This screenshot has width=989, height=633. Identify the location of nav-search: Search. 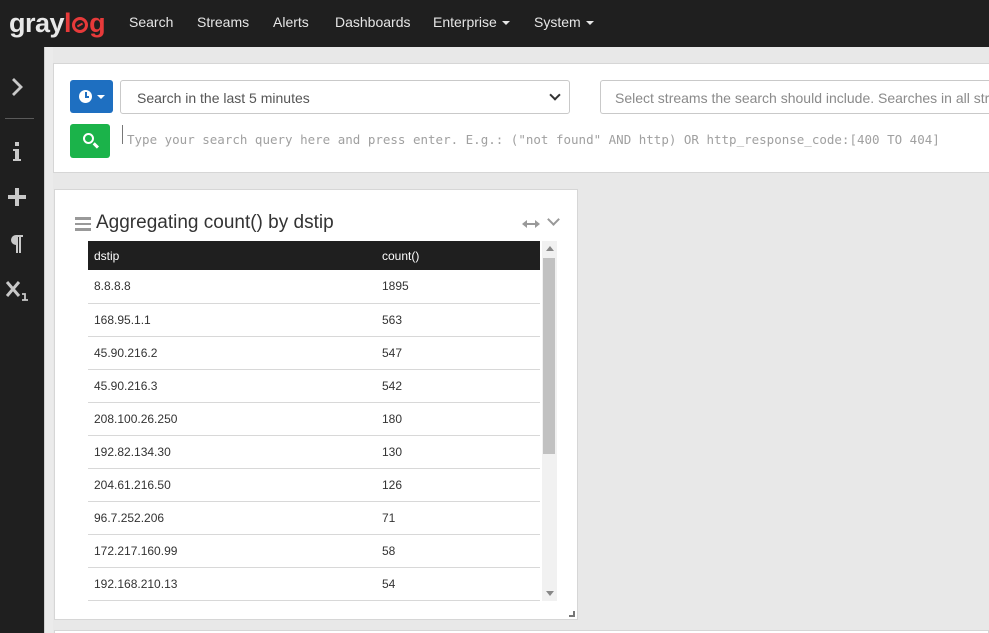
(151, 23).